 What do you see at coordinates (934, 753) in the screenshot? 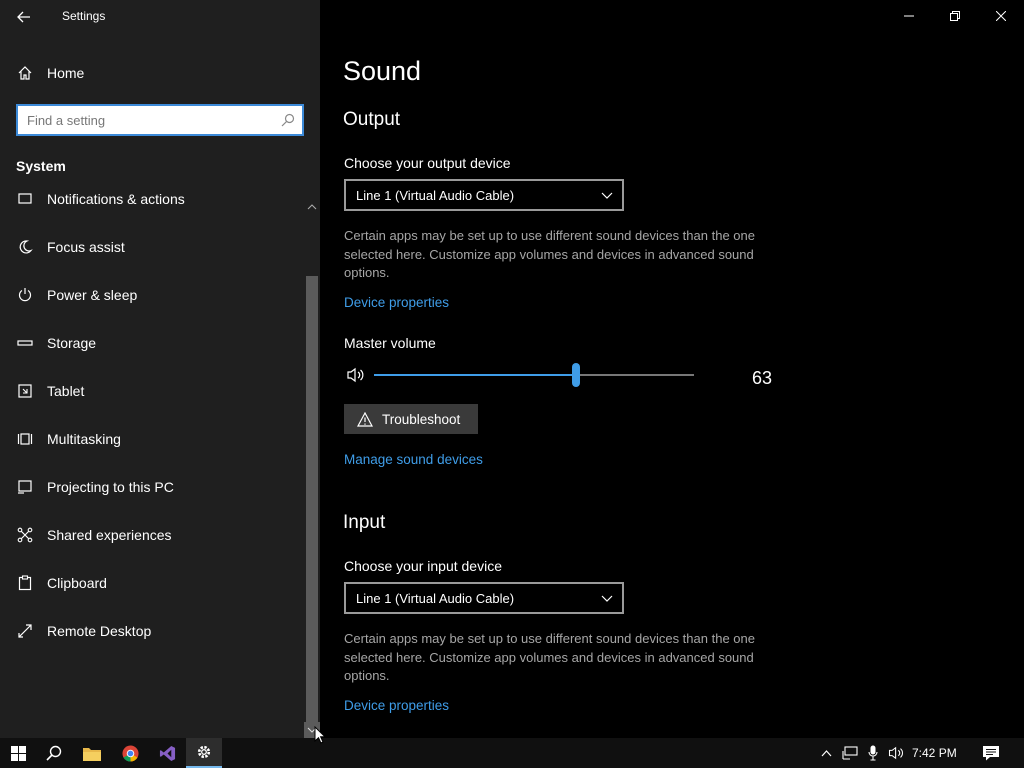
I see `taskbar-clock: 7:42 PM` at bounding box center [934, 753].